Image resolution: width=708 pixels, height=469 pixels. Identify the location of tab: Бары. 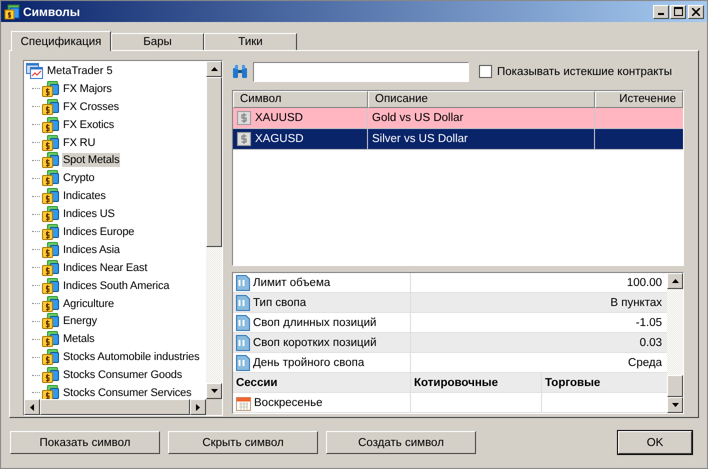
(157, 41).